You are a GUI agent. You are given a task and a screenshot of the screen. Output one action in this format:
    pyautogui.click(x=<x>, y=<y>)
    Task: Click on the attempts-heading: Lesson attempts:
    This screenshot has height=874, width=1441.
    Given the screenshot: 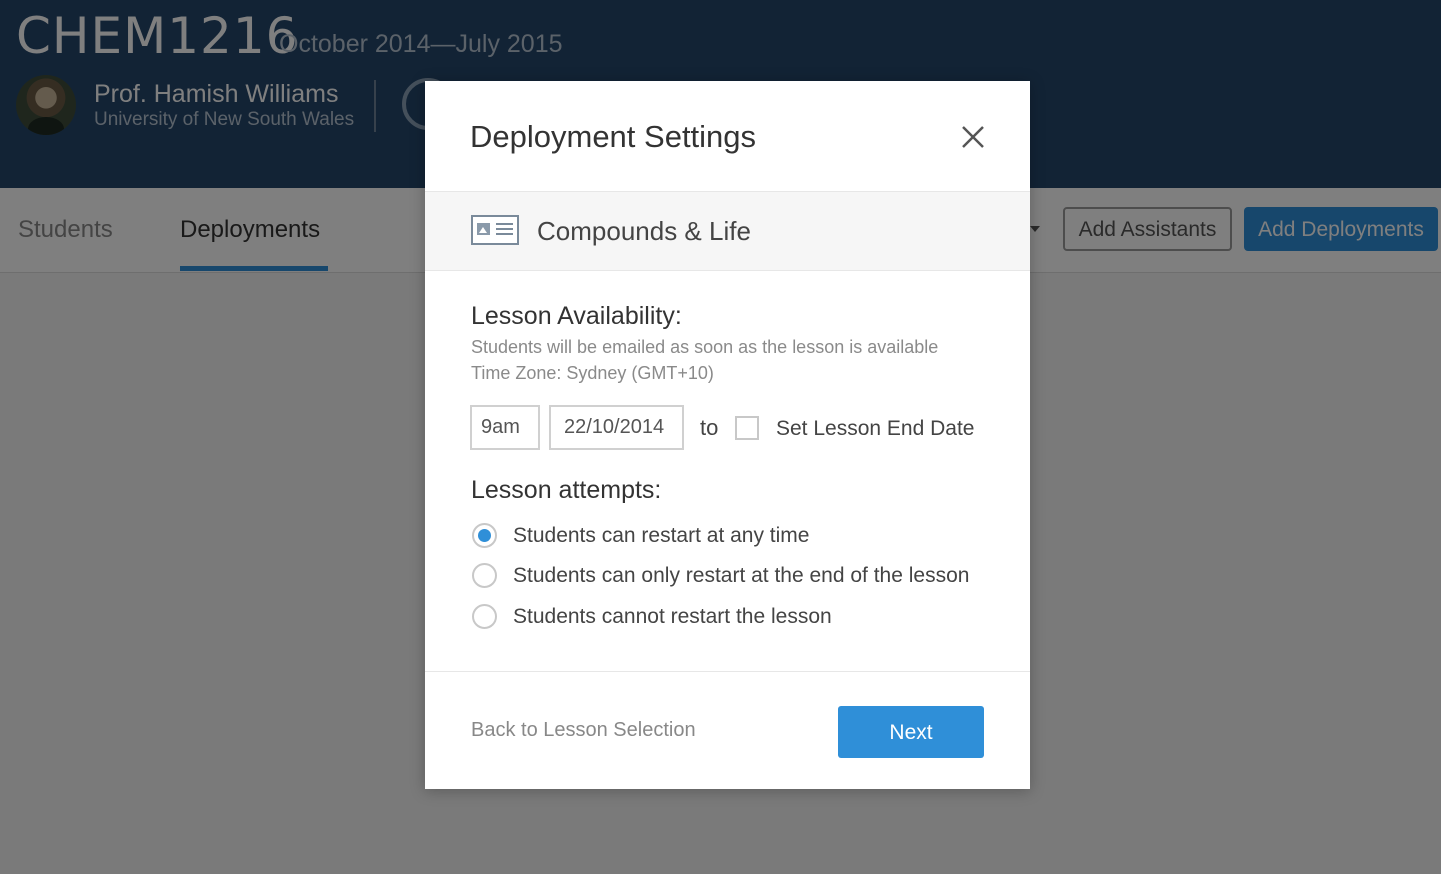 What is the action you would take?
    pyautogui.click(x=566, y=490)
    